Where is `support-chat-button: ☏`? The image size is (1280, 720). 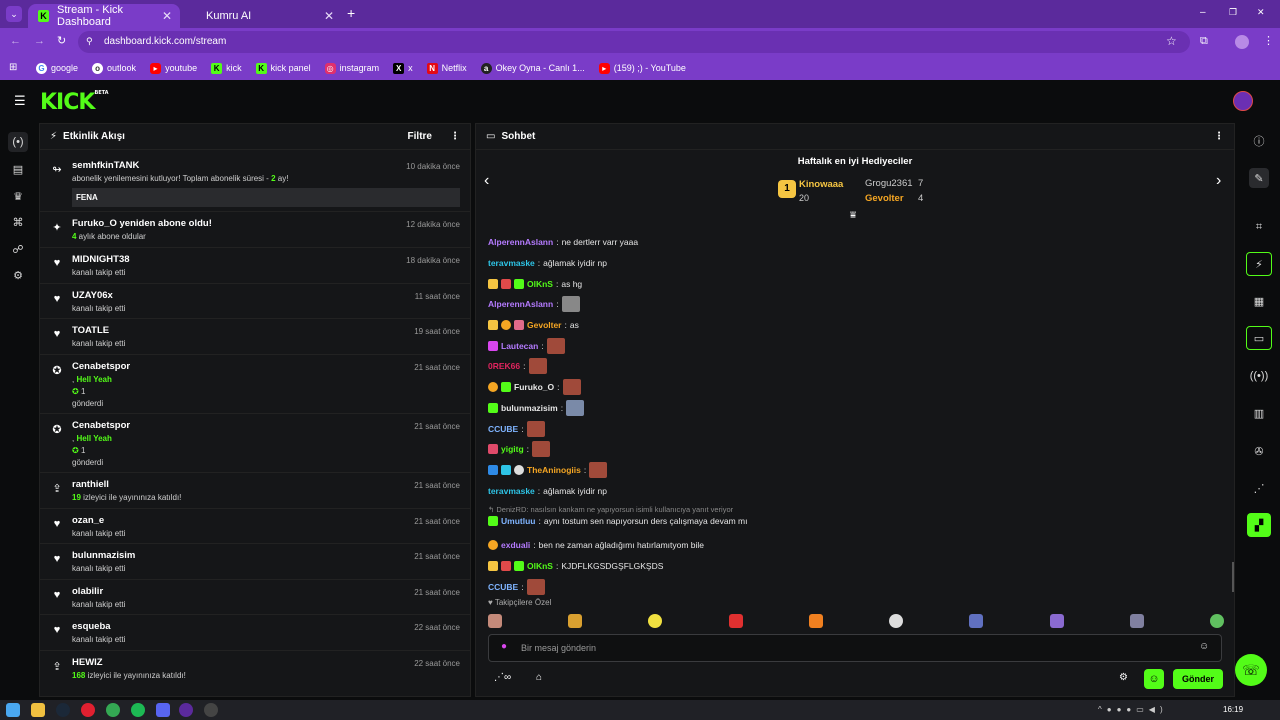
support-chat-button: ☏ is located at coordinates (1251, 670).